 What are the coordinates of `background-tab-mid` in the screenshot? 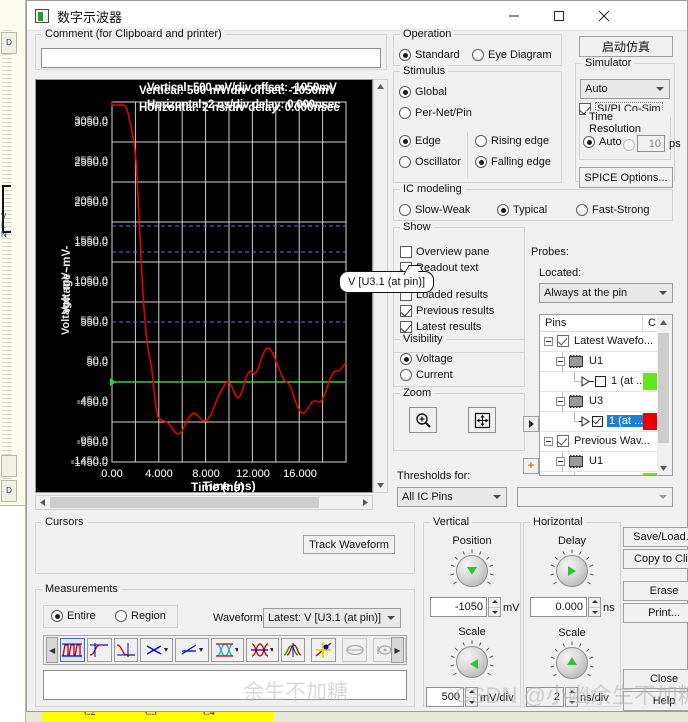 It's located at (9, 466).